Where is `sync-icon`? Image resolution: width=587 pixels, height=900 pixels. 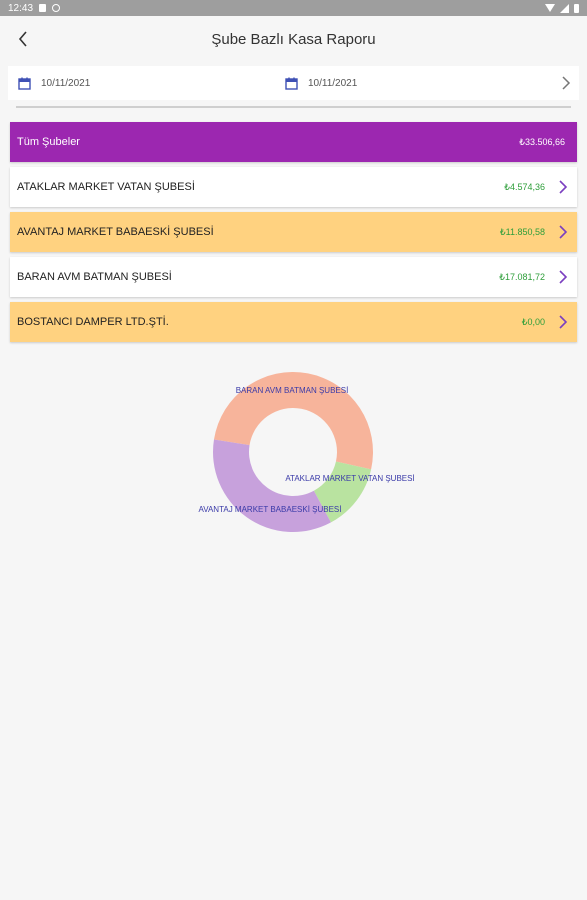 sync-icon is located at coordinates (56, 8).